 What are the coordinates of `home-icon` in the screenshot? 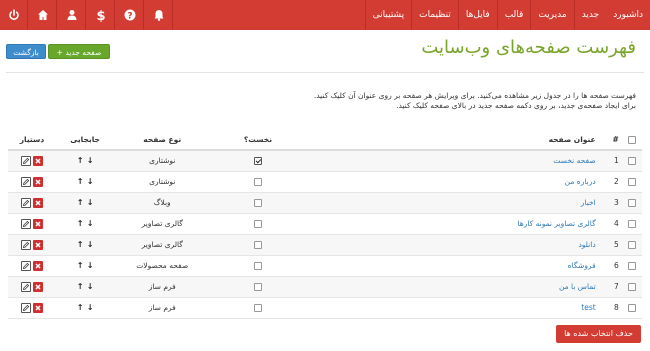 It's located at (43, 15).